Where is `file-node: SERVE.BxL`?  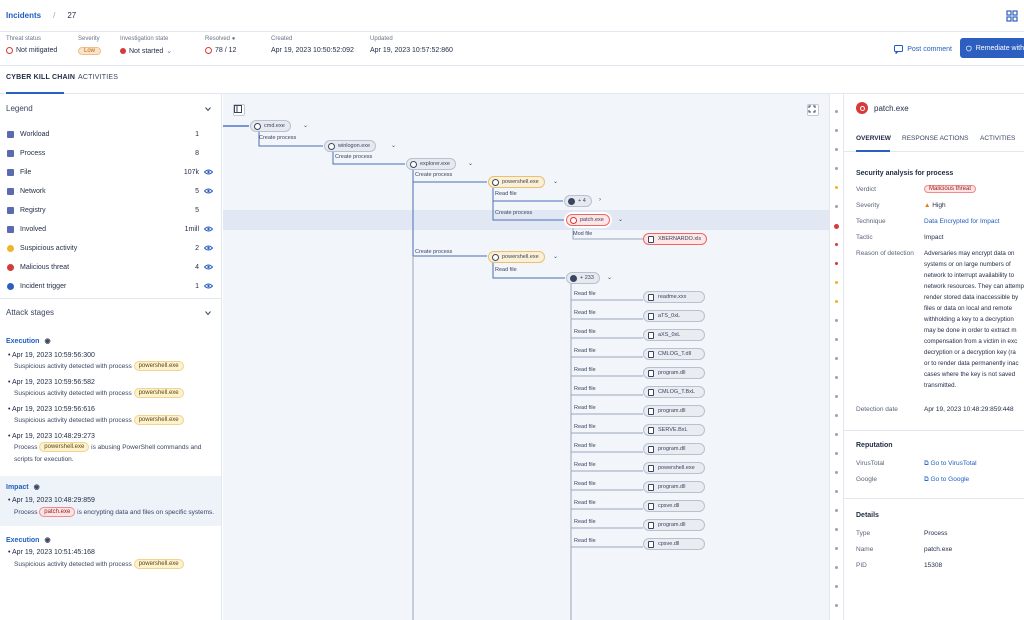 file-node: SERVE.BxL is located at coordinates (674, 430).